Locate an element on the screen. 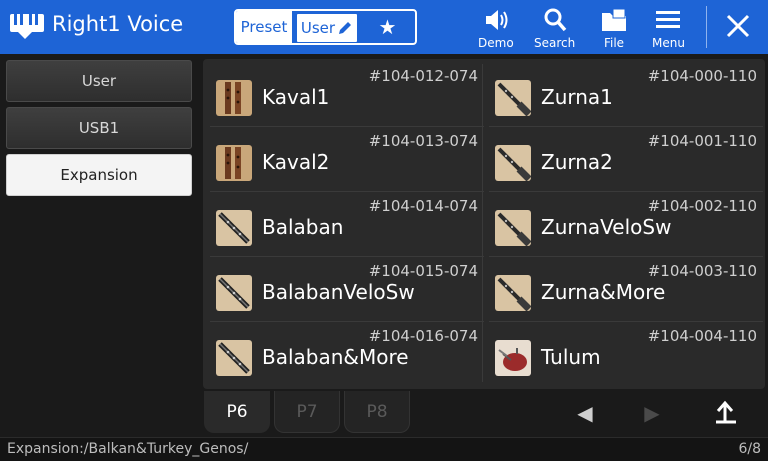 The width and height of the screenshot is (768, 461). tab-user: User is located at coordinates (327, 27).